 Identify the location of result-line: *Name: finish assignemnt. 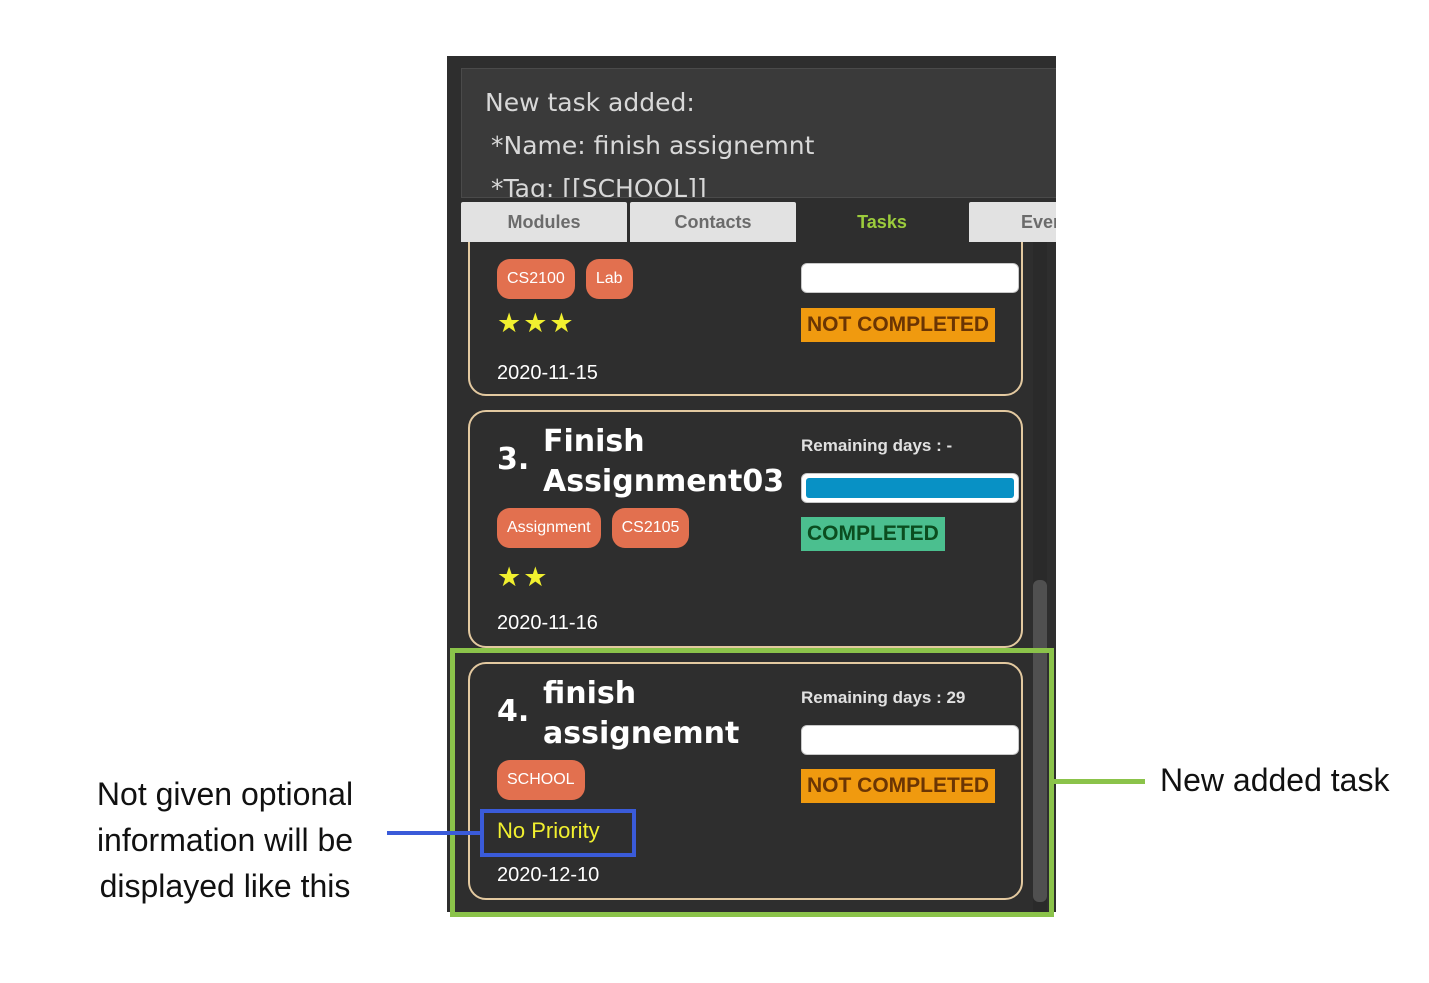
(653, 145).